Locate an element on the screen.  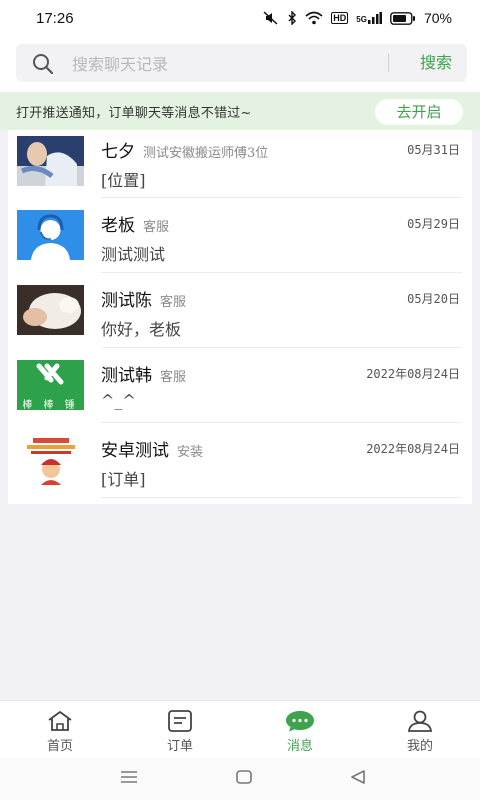
chat-icon is located at coordinates (300, 721).